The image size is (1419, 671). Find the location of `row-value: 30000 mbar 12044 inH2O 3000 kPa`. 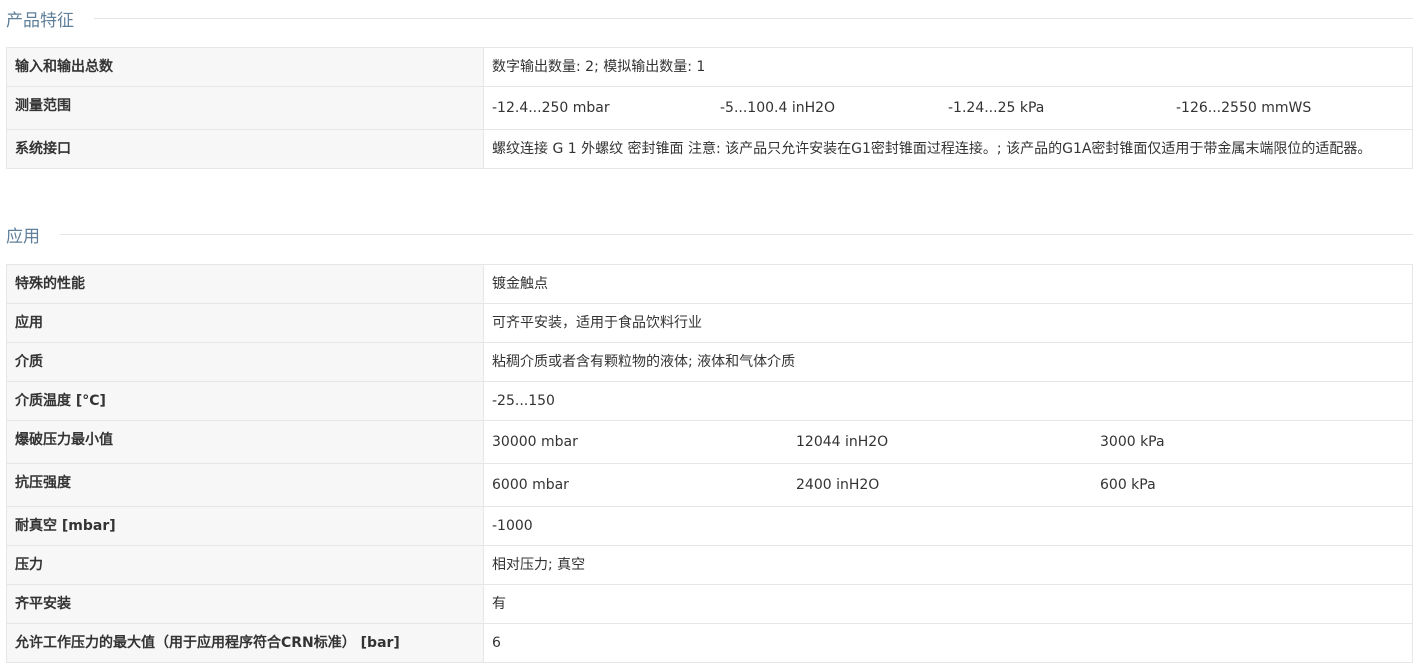

row-value: 30000 mbar 12044 inH2O 3000 kPa is located at coordinates (948, 442).